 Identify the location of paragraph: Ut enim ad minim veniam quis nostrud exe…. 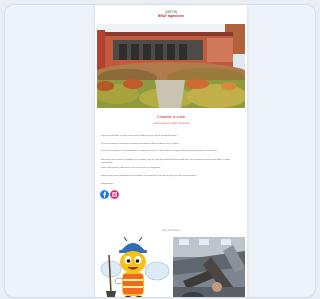
(140, 144).